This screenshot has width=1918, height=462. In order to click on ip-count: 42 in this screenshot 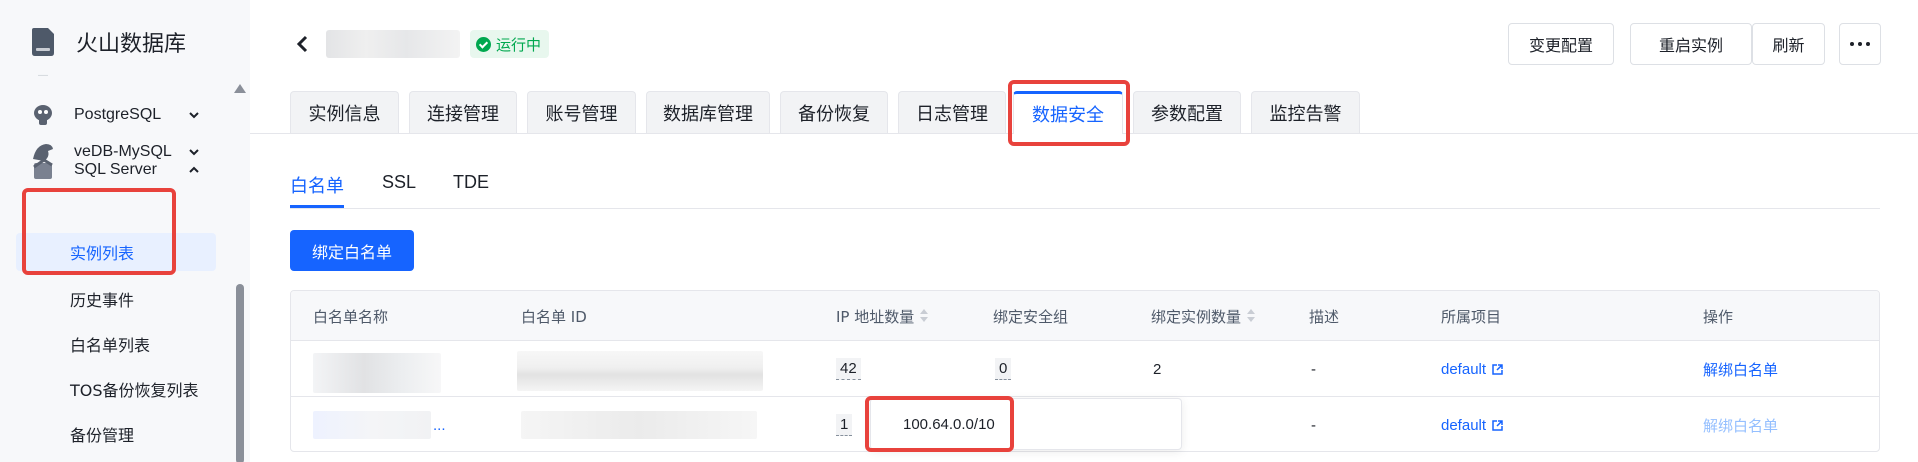, I will do `click(848, 369)`.